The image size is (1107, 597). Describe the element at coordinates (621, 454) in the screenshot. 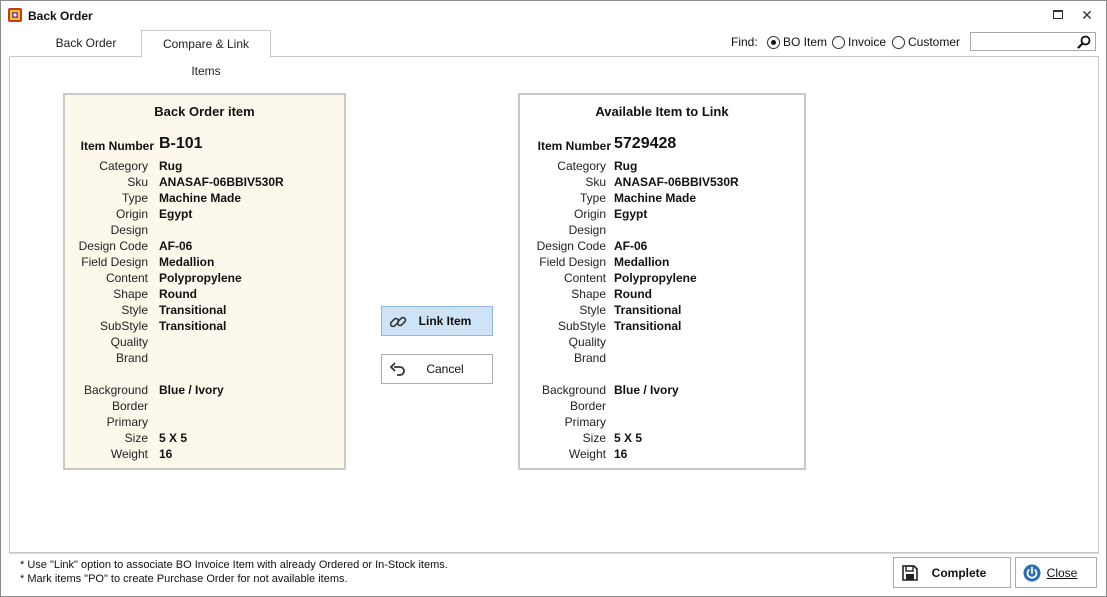

I see `field-value: 16` at that location.